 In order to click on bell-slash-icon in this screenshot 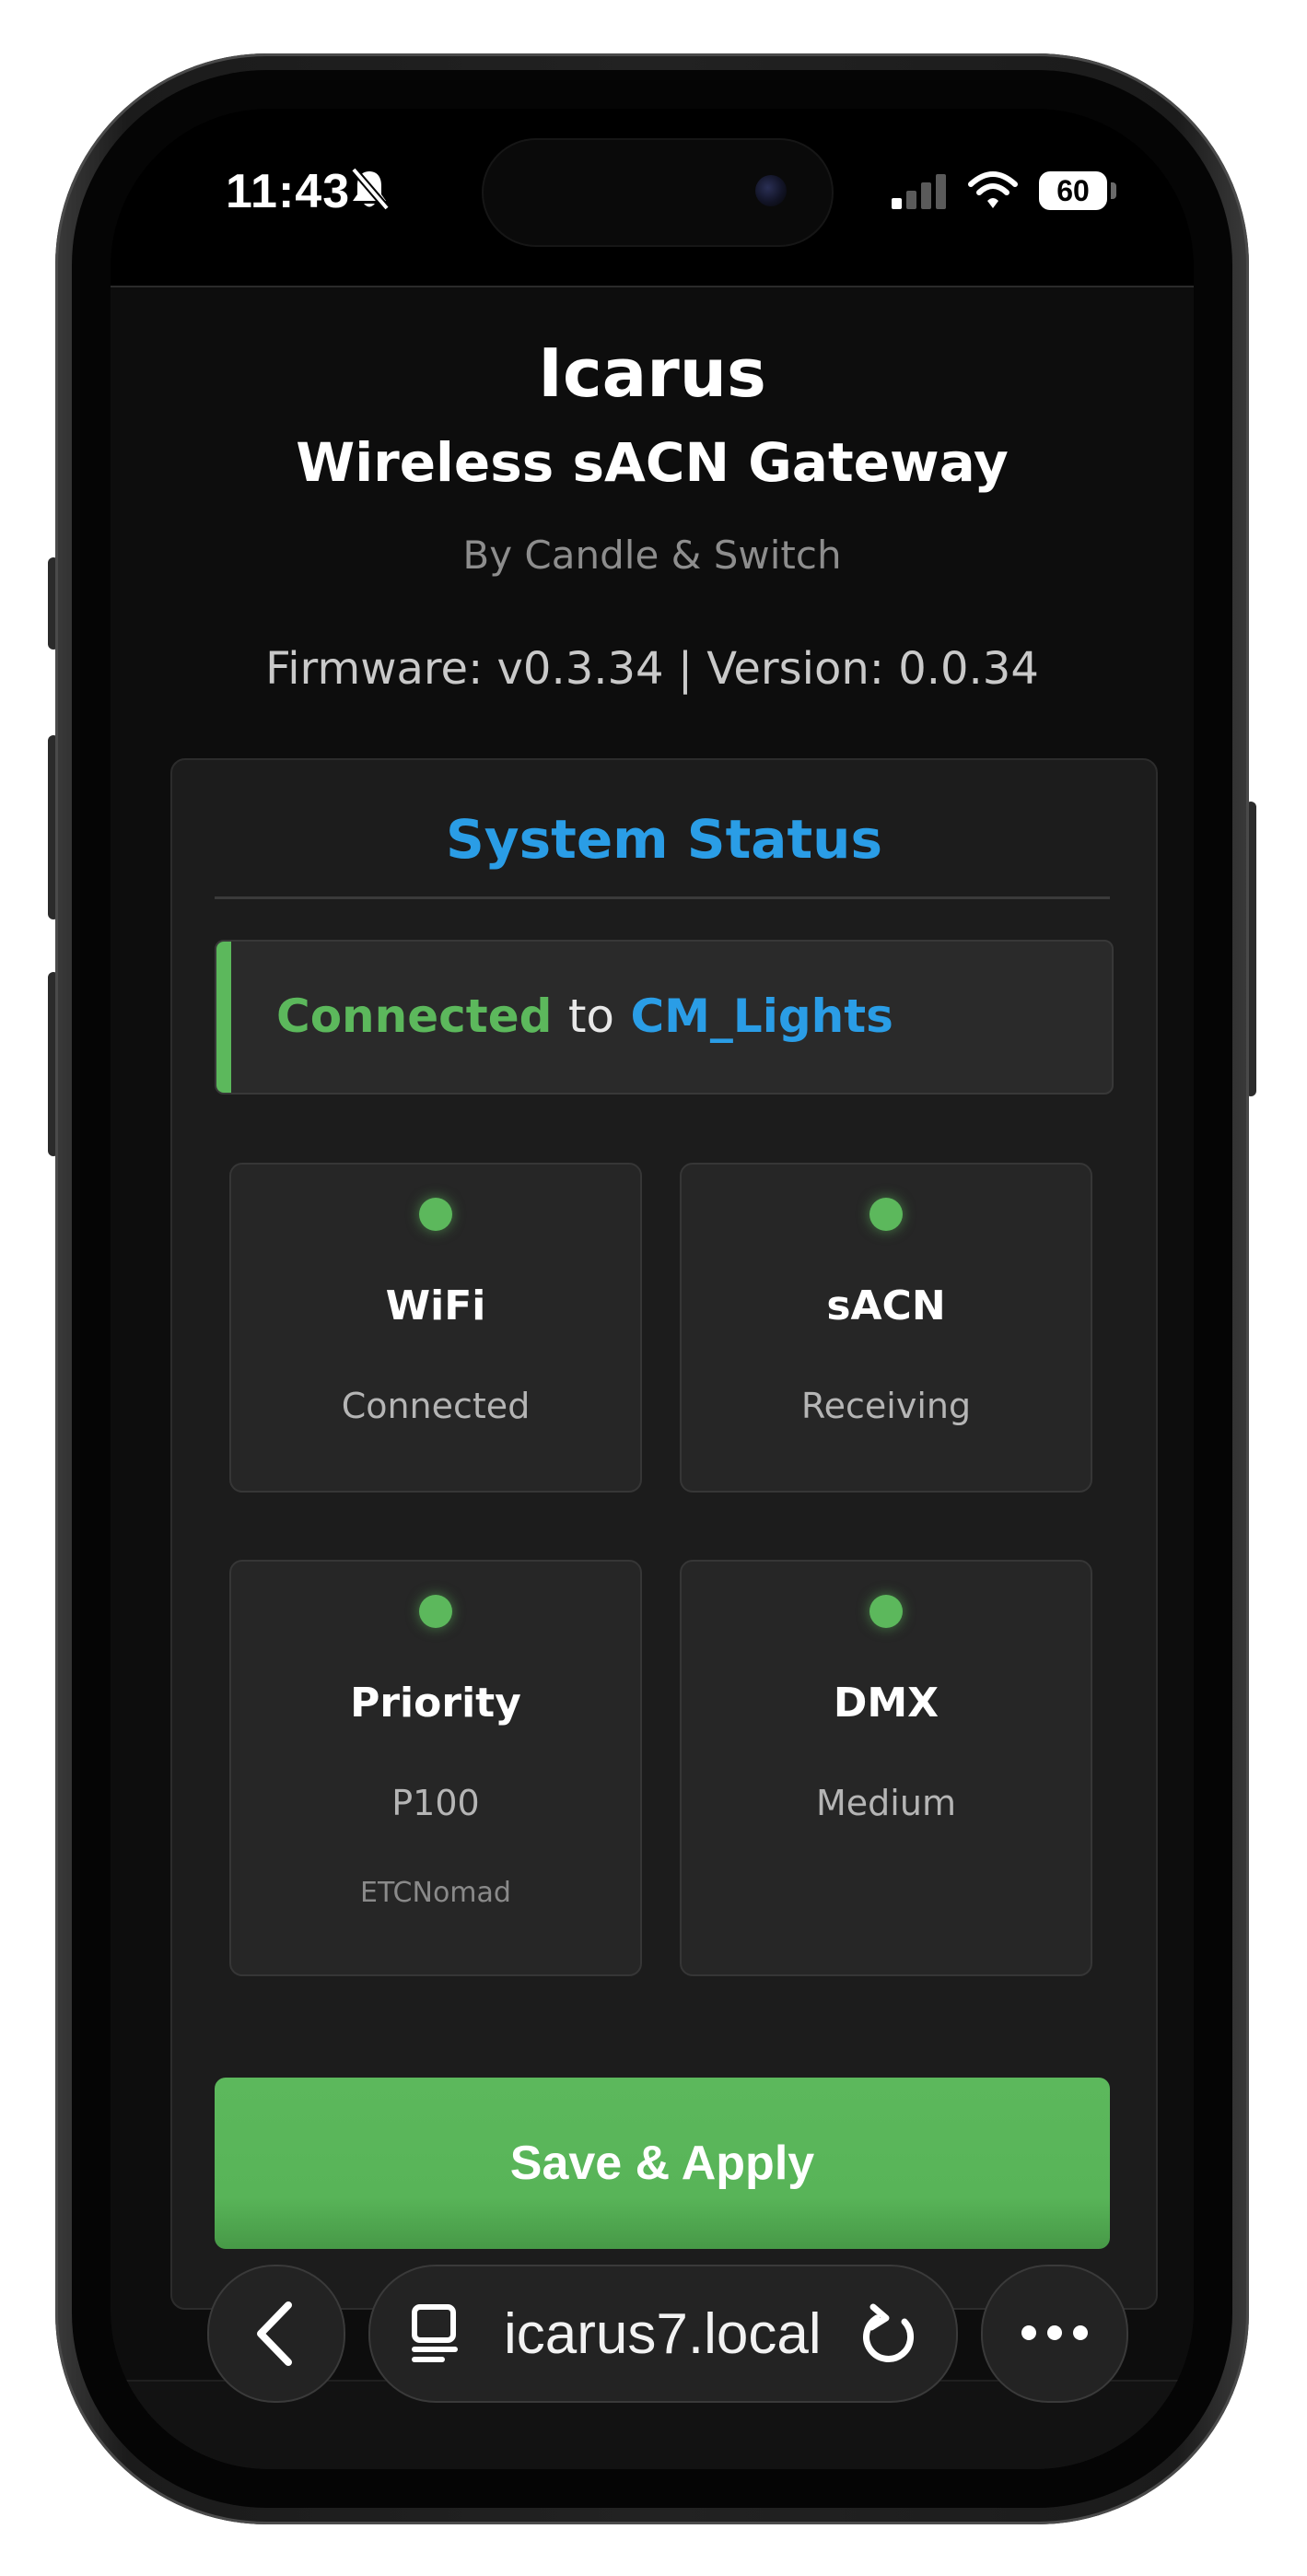, I will do `click(370, 189)`.